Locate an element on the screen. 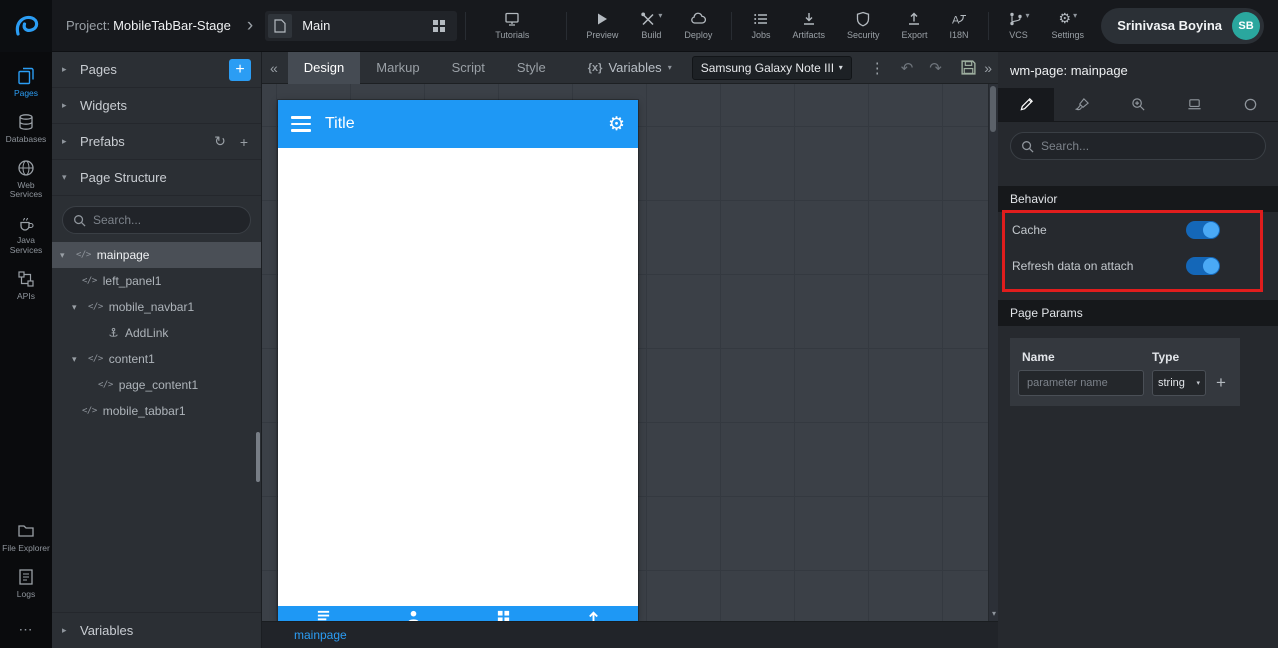 The width and height of the screenshot is (1278, 648). param-name-input is located at coordinates (1081, 383).